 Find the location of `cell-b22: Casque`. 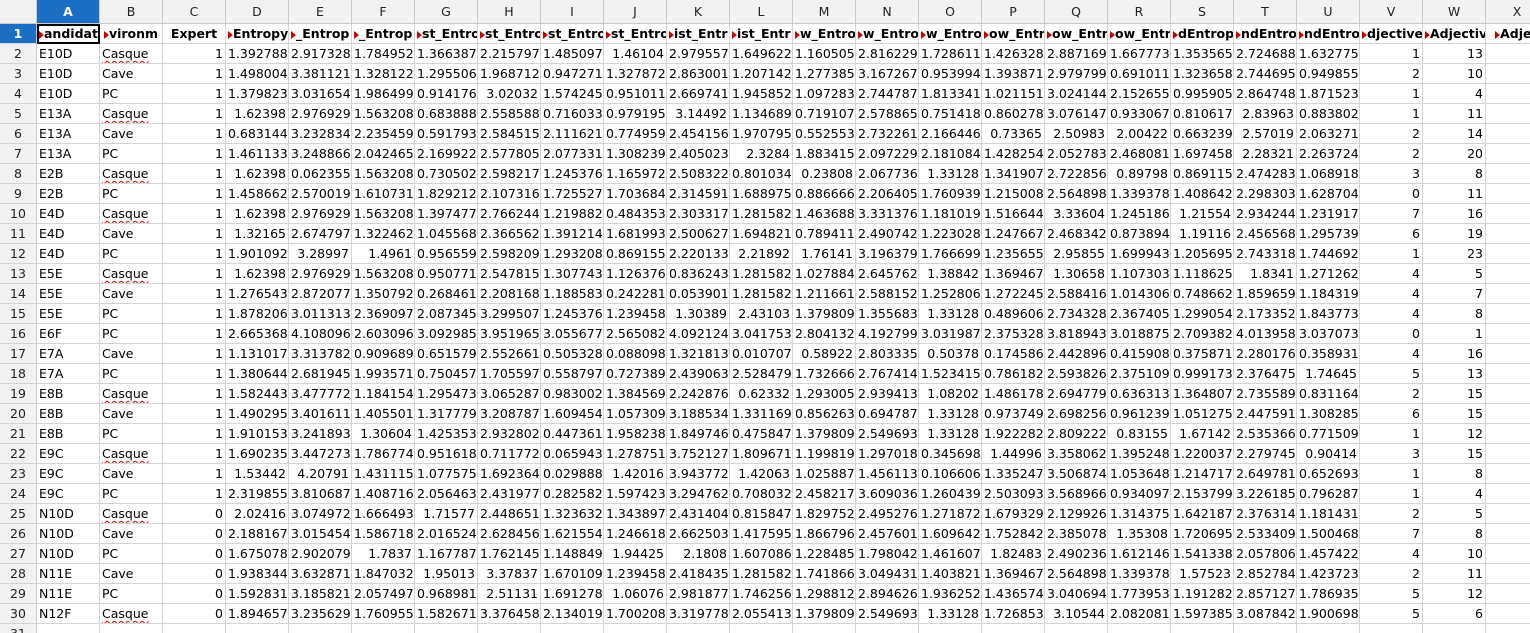

cell-b22: Casque is located at coordinates (131, 454).